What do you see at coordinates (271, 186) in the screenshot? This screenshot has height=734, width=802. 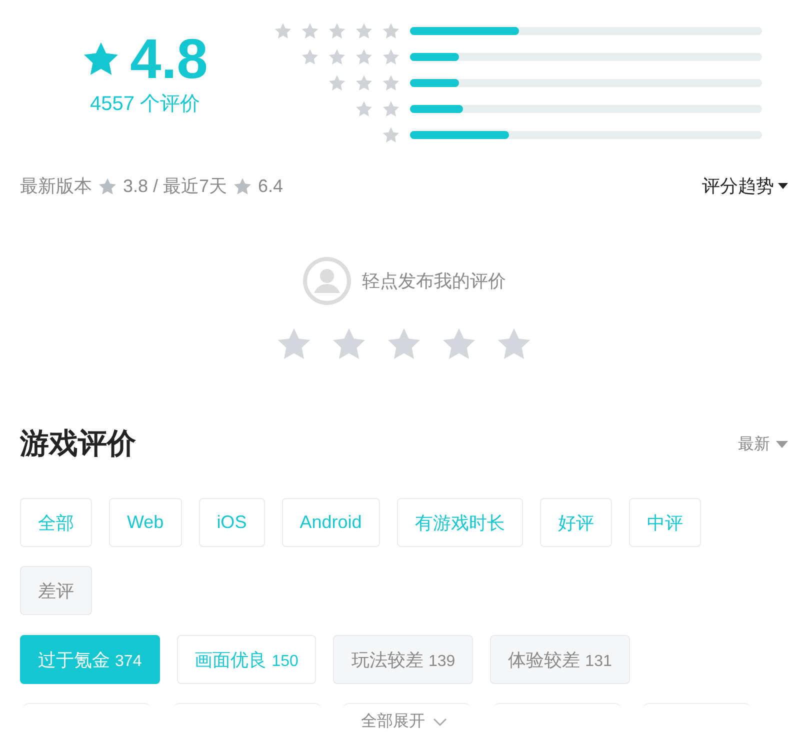 I see `recent-score: 6.4` at bounding box center [271, 186].